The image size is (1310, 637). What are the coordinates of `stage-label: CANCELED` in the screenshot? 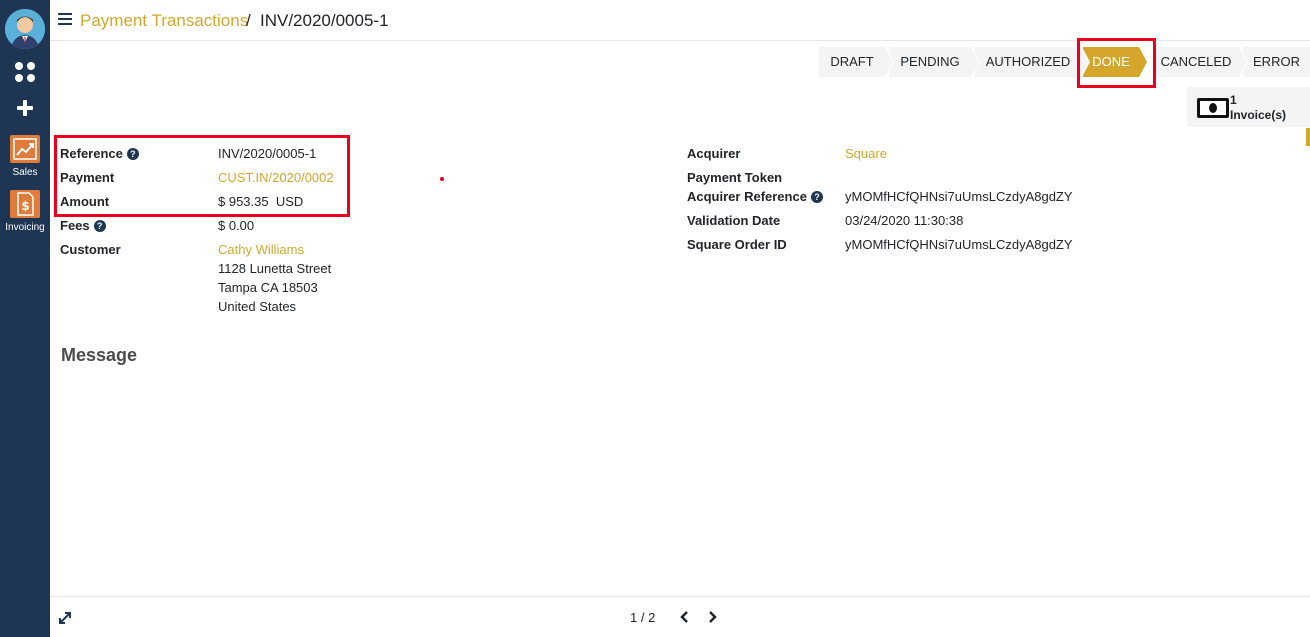 It's located at (1196, 61).